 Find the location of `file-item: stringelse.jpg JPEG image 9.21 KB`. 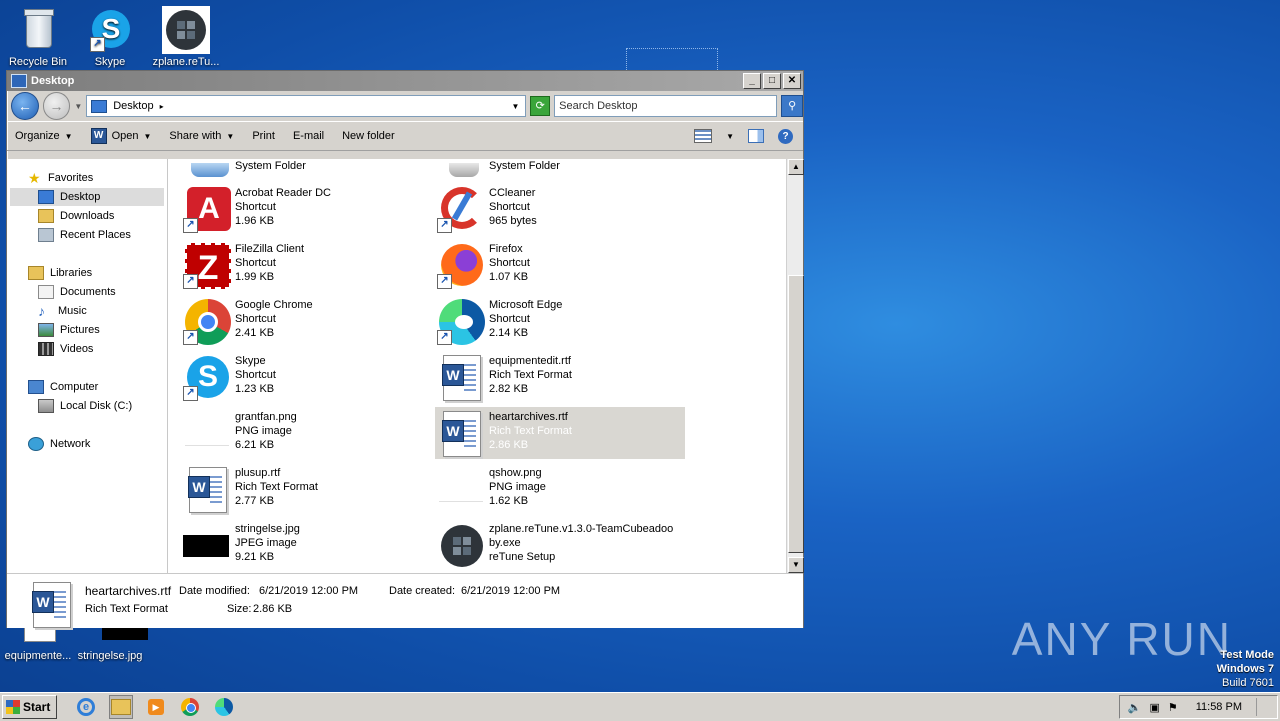

file-item: stringelse.jpg JPEG image 9.21 KB is located at coordinates (306, 545).